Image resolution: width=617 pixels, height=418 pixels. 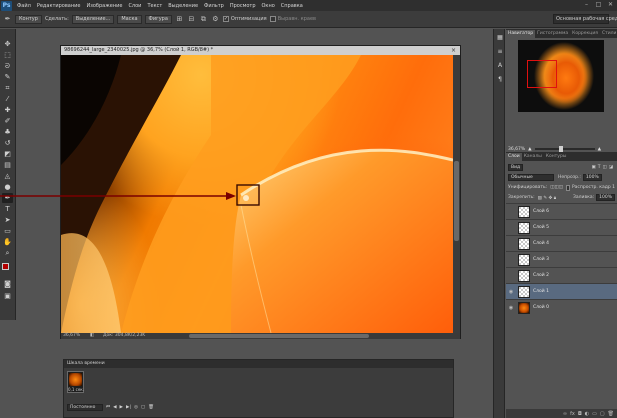 I want to click on menu-item-9: Справка, so click(x=292, y=6).